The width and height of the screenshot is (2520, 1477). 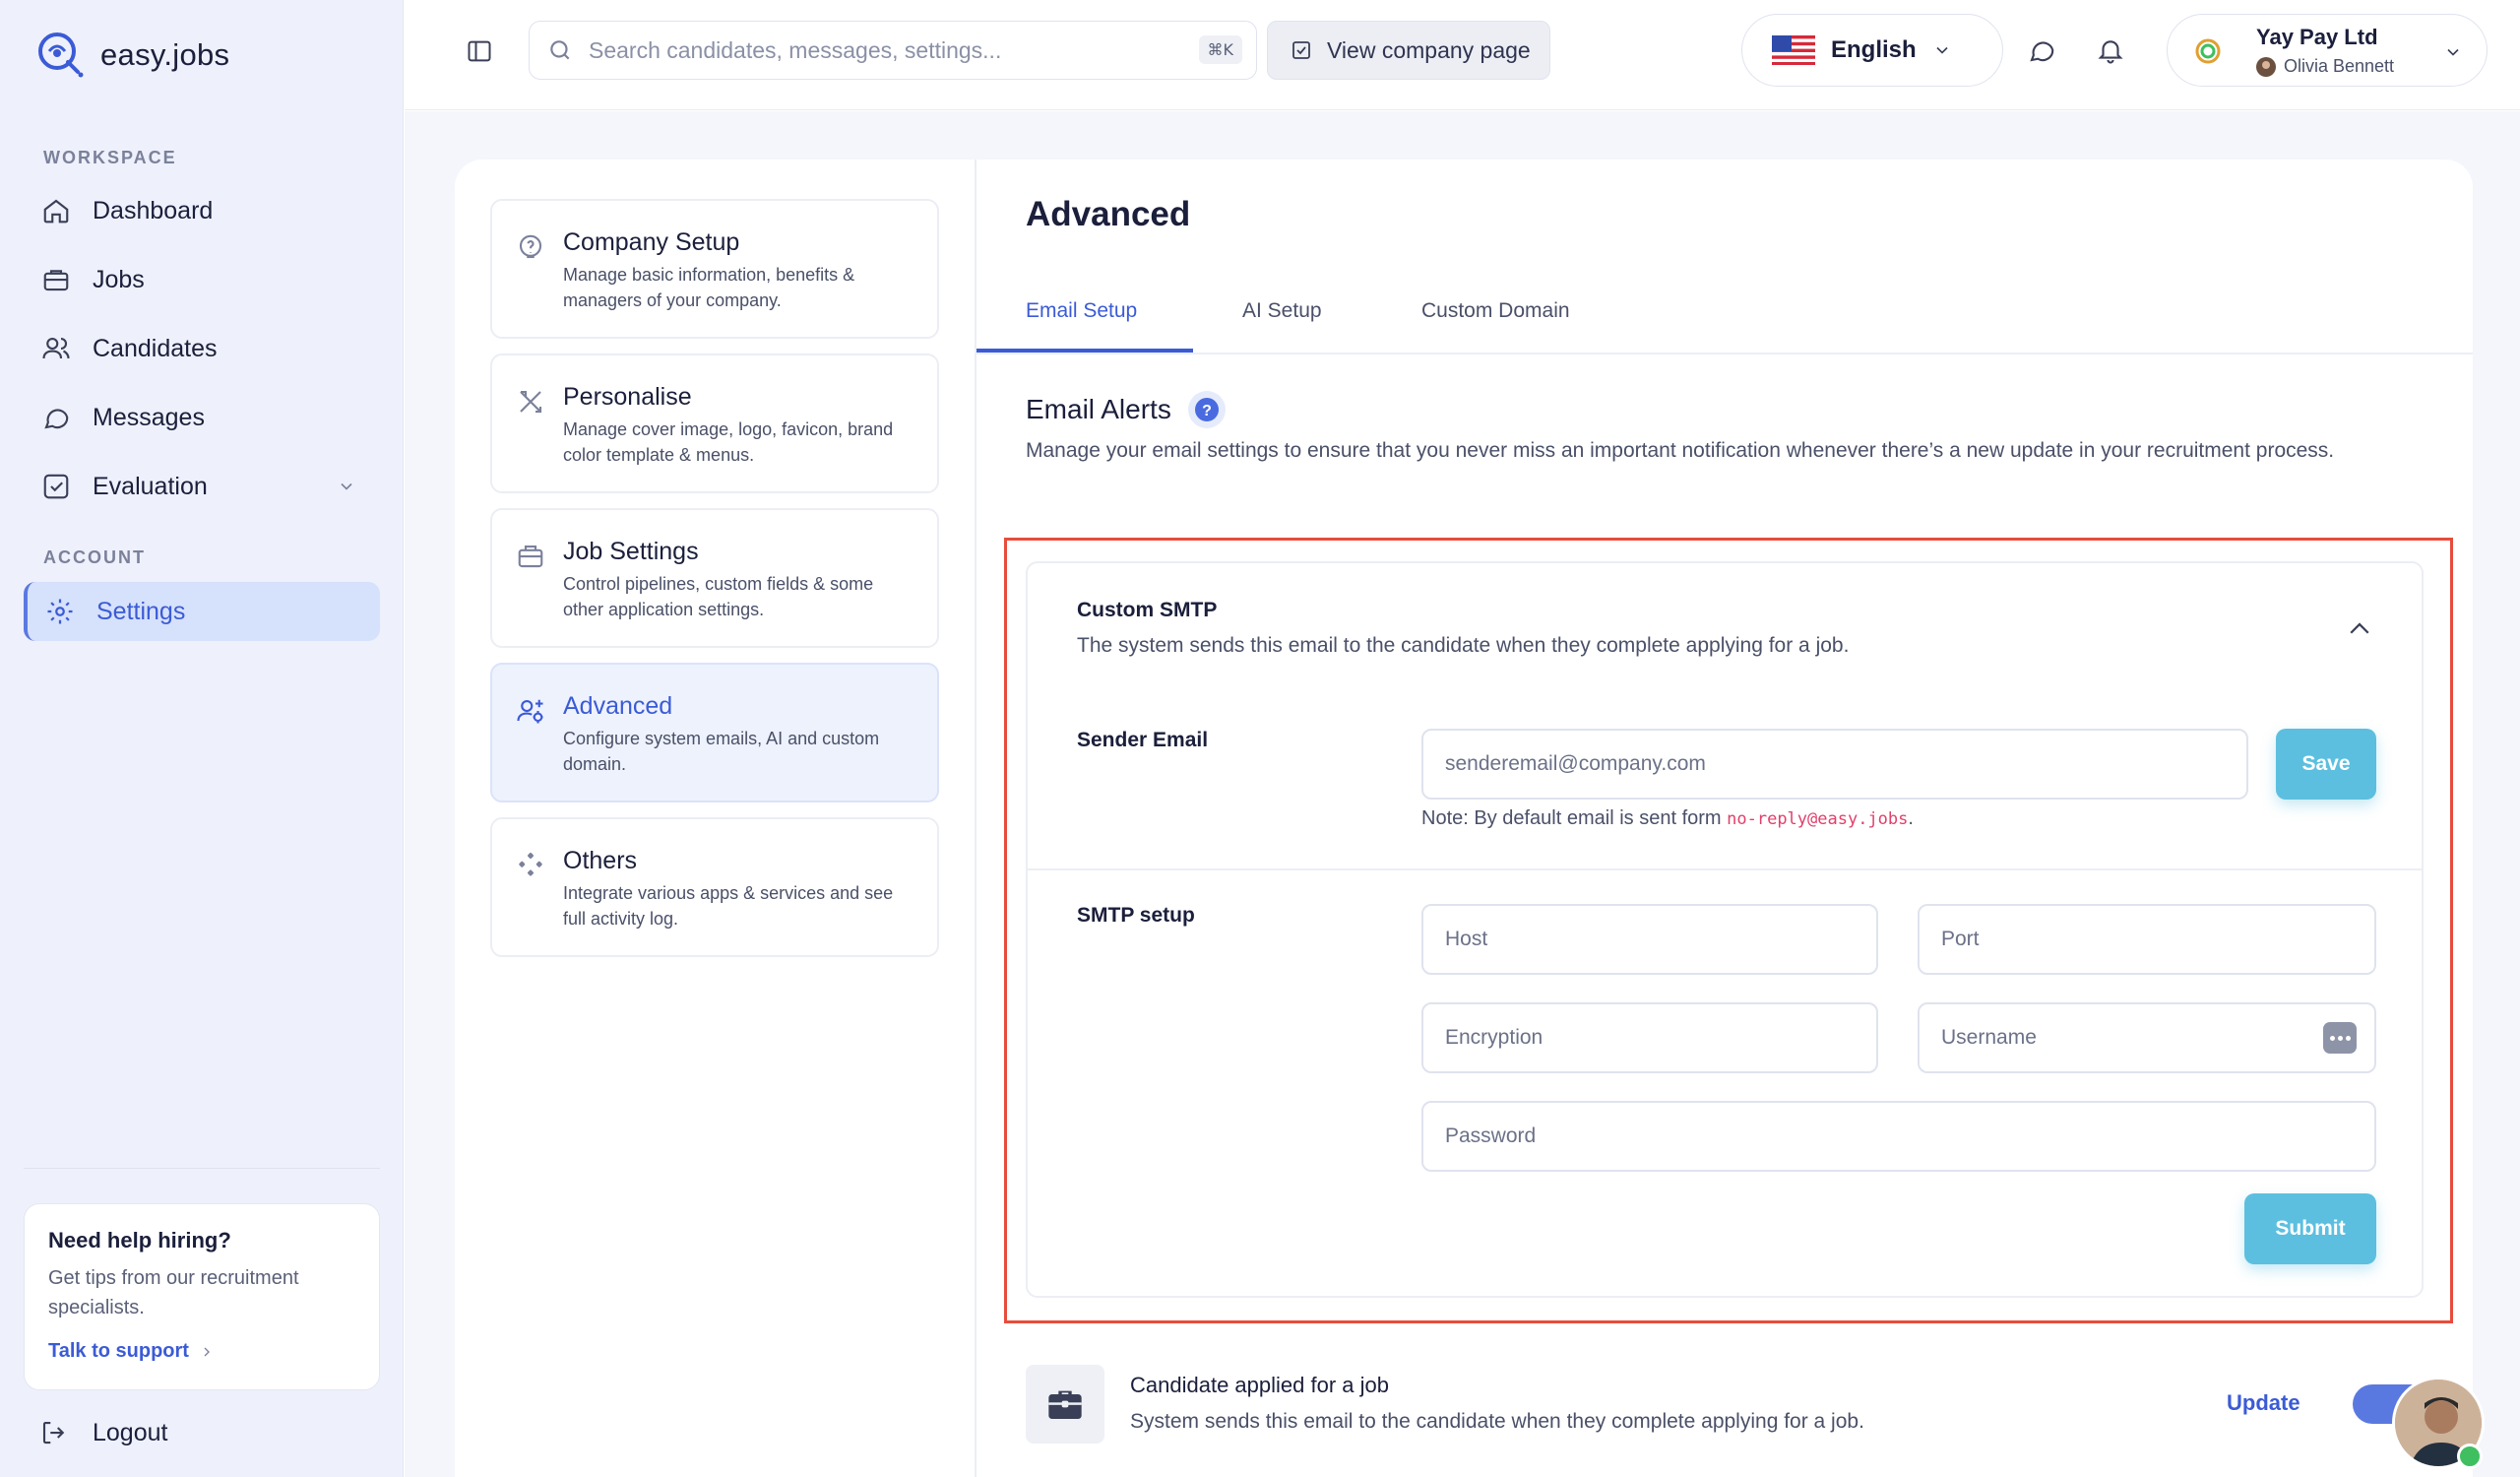 What do you see at coordinates (2263, 1403) in the screenshot?
I see `update-button: Update` at bounding box center [2263, 1403].